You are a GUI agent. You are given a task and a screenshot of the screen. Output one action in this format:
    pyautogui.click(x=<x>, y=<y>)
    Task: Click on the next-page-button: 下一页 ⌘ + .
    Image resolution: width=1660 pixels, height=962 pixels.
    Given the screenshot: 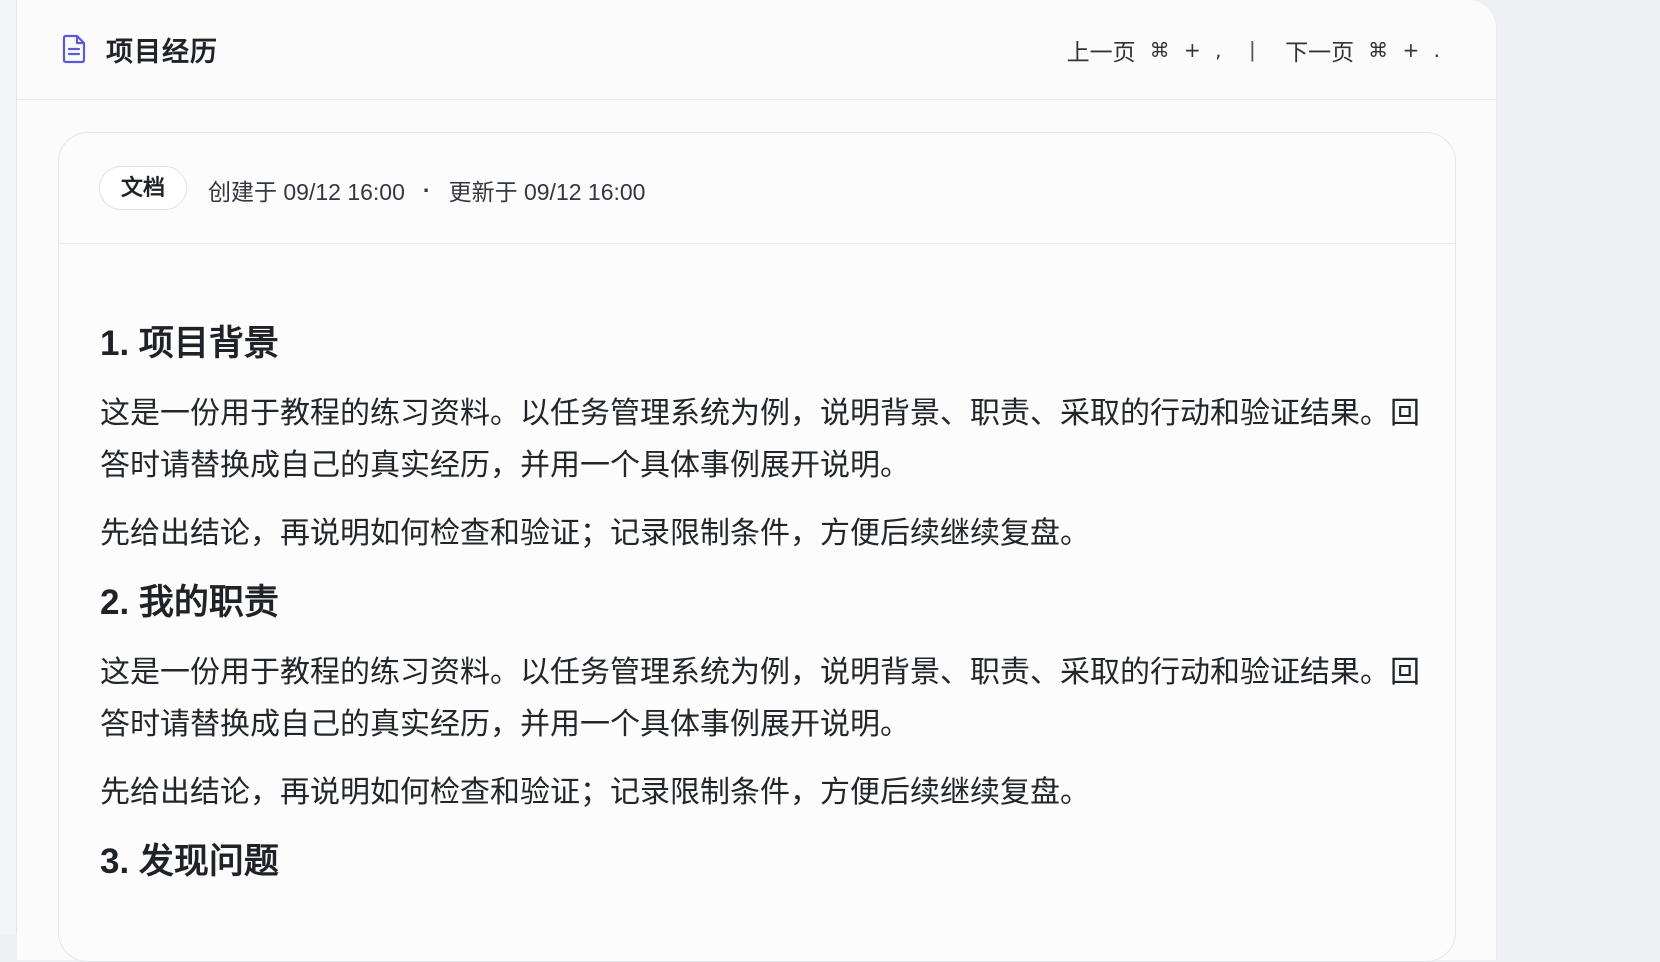 What is the action you would take?
    pyautogui.click(x=1364, y=50)
    